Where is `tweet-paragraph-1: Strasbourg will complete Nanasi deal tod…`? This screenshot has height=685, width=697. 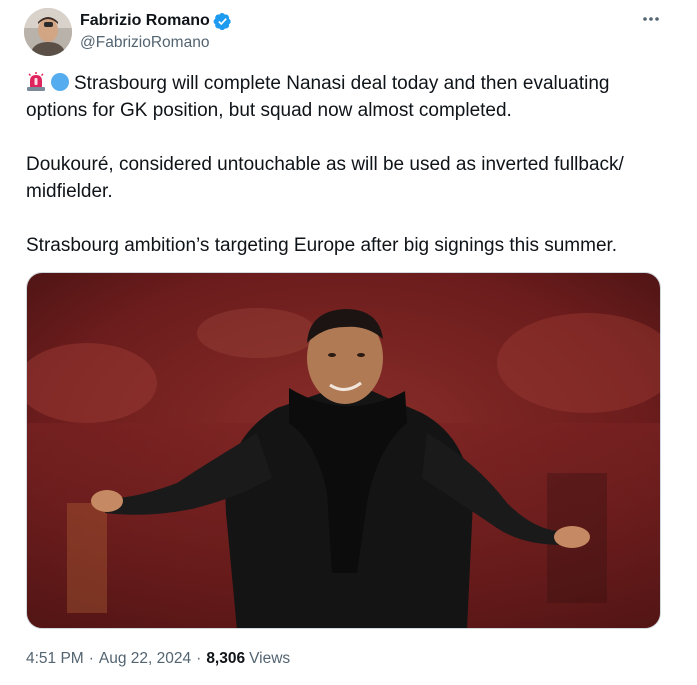 tweet-paragraph-1: Strasbourg will complete Nanasi deal tod… is located at coordinates (346, 97).